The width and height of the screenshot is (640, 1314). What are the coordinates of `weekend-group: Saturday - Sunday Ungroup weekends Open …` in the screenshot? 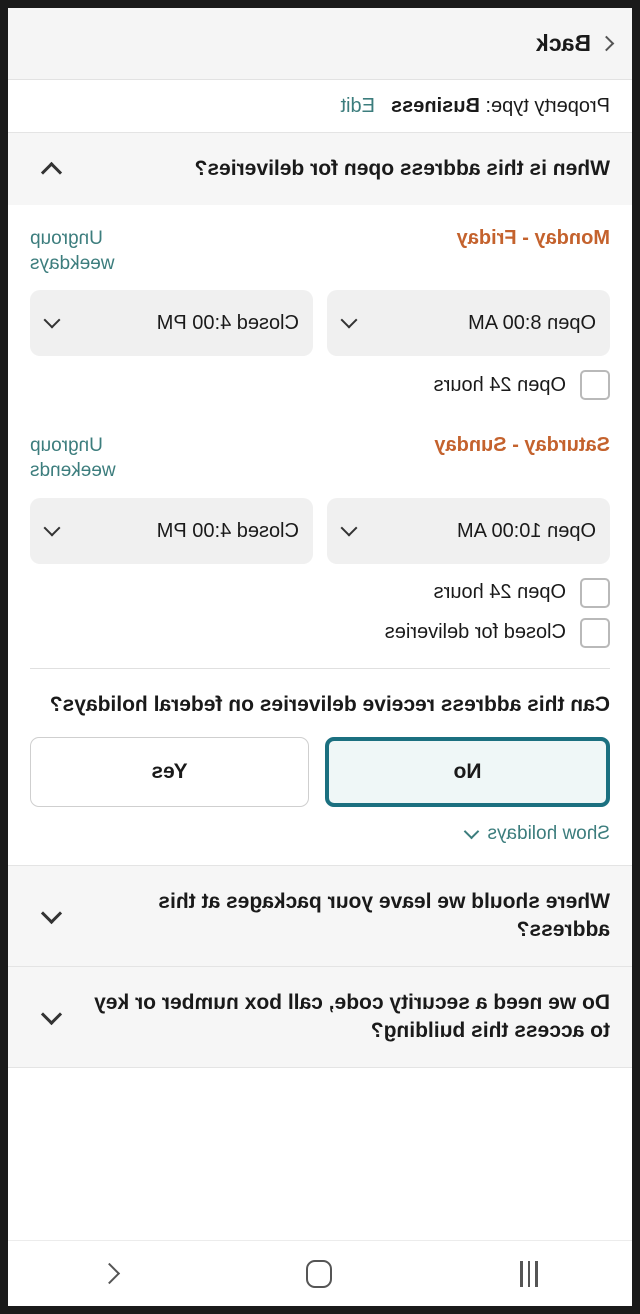 It's located at (320, 541).